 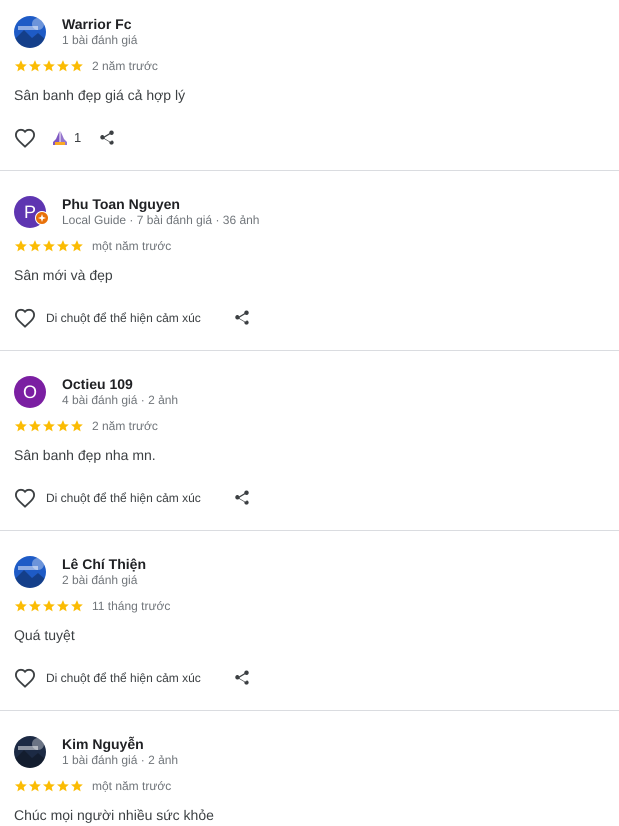 I want to click on reviewer-info: 4 bài đánh giá · 2 ảnh, so click(x=120, y=400).